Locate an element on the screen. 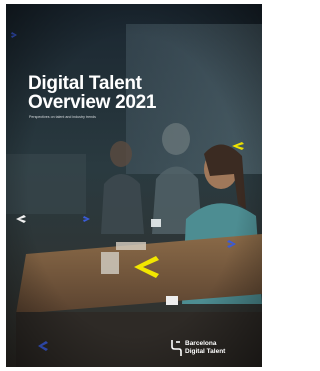 This screenshot has height=371, width=320. title-line-2: Overview 2021 is located at coordinates (92, 102).